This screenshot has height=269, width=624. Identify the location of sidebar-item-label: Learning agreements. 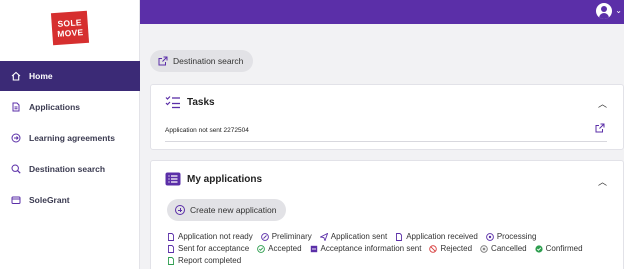
(72, 138).